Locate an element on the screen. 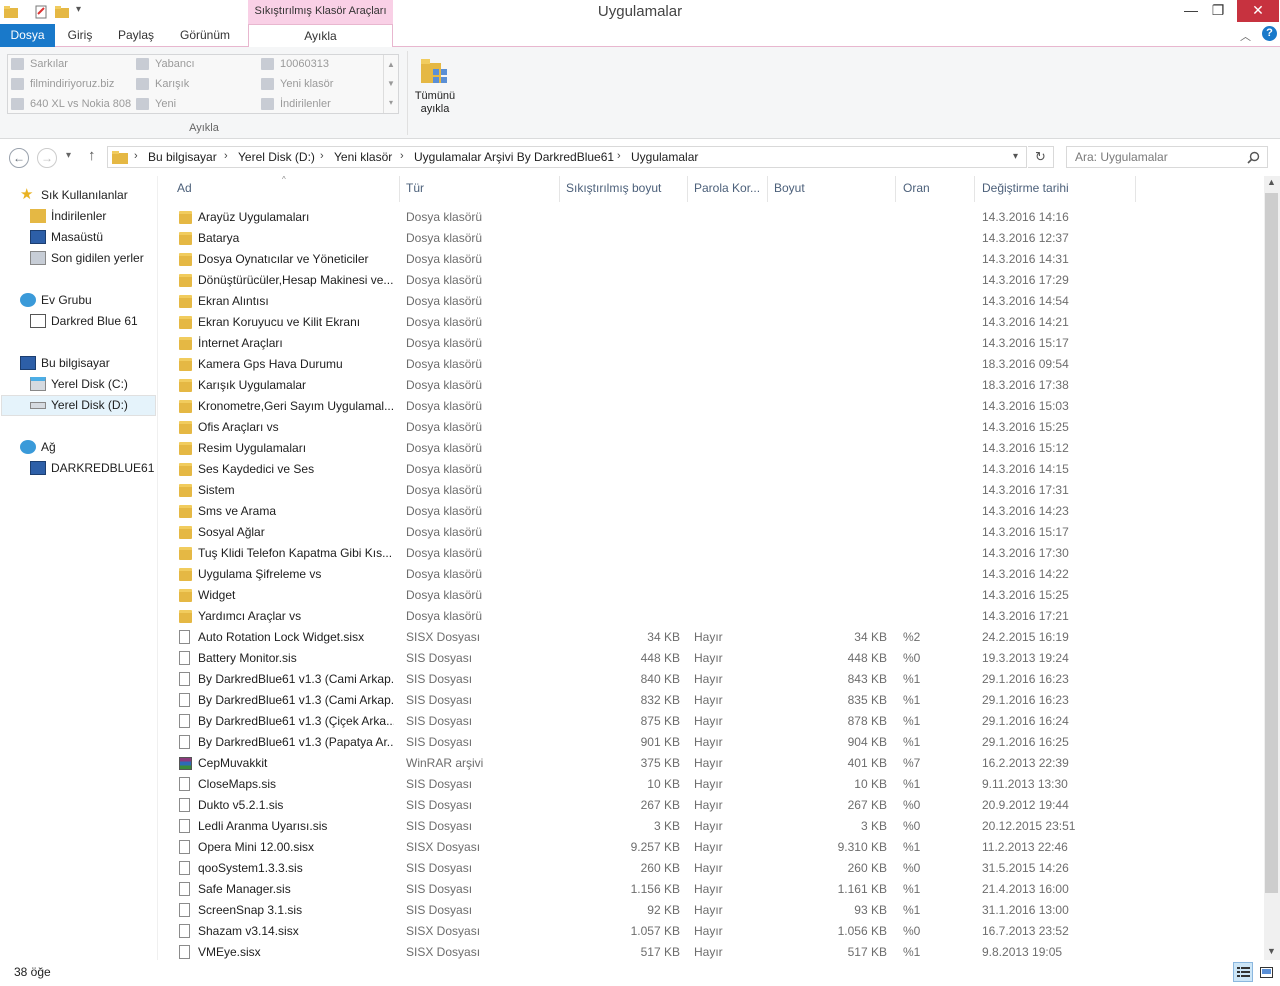  details-view-button is located at coordinates (1243, 972).